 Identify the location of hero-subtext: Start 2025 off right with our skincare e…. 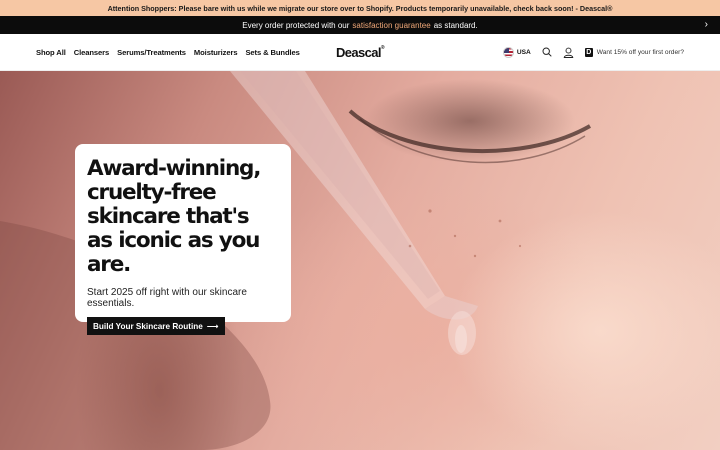
(167, 298).